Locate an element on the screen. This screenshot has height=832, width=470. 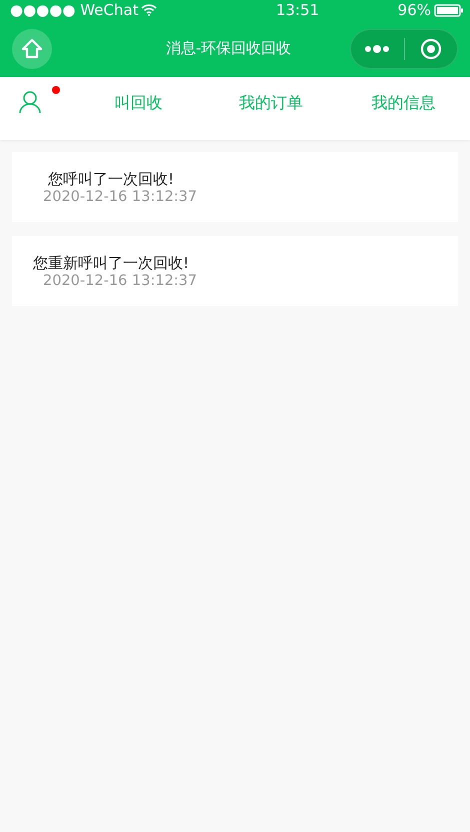
home-icon is located at coordinates (32, 49).